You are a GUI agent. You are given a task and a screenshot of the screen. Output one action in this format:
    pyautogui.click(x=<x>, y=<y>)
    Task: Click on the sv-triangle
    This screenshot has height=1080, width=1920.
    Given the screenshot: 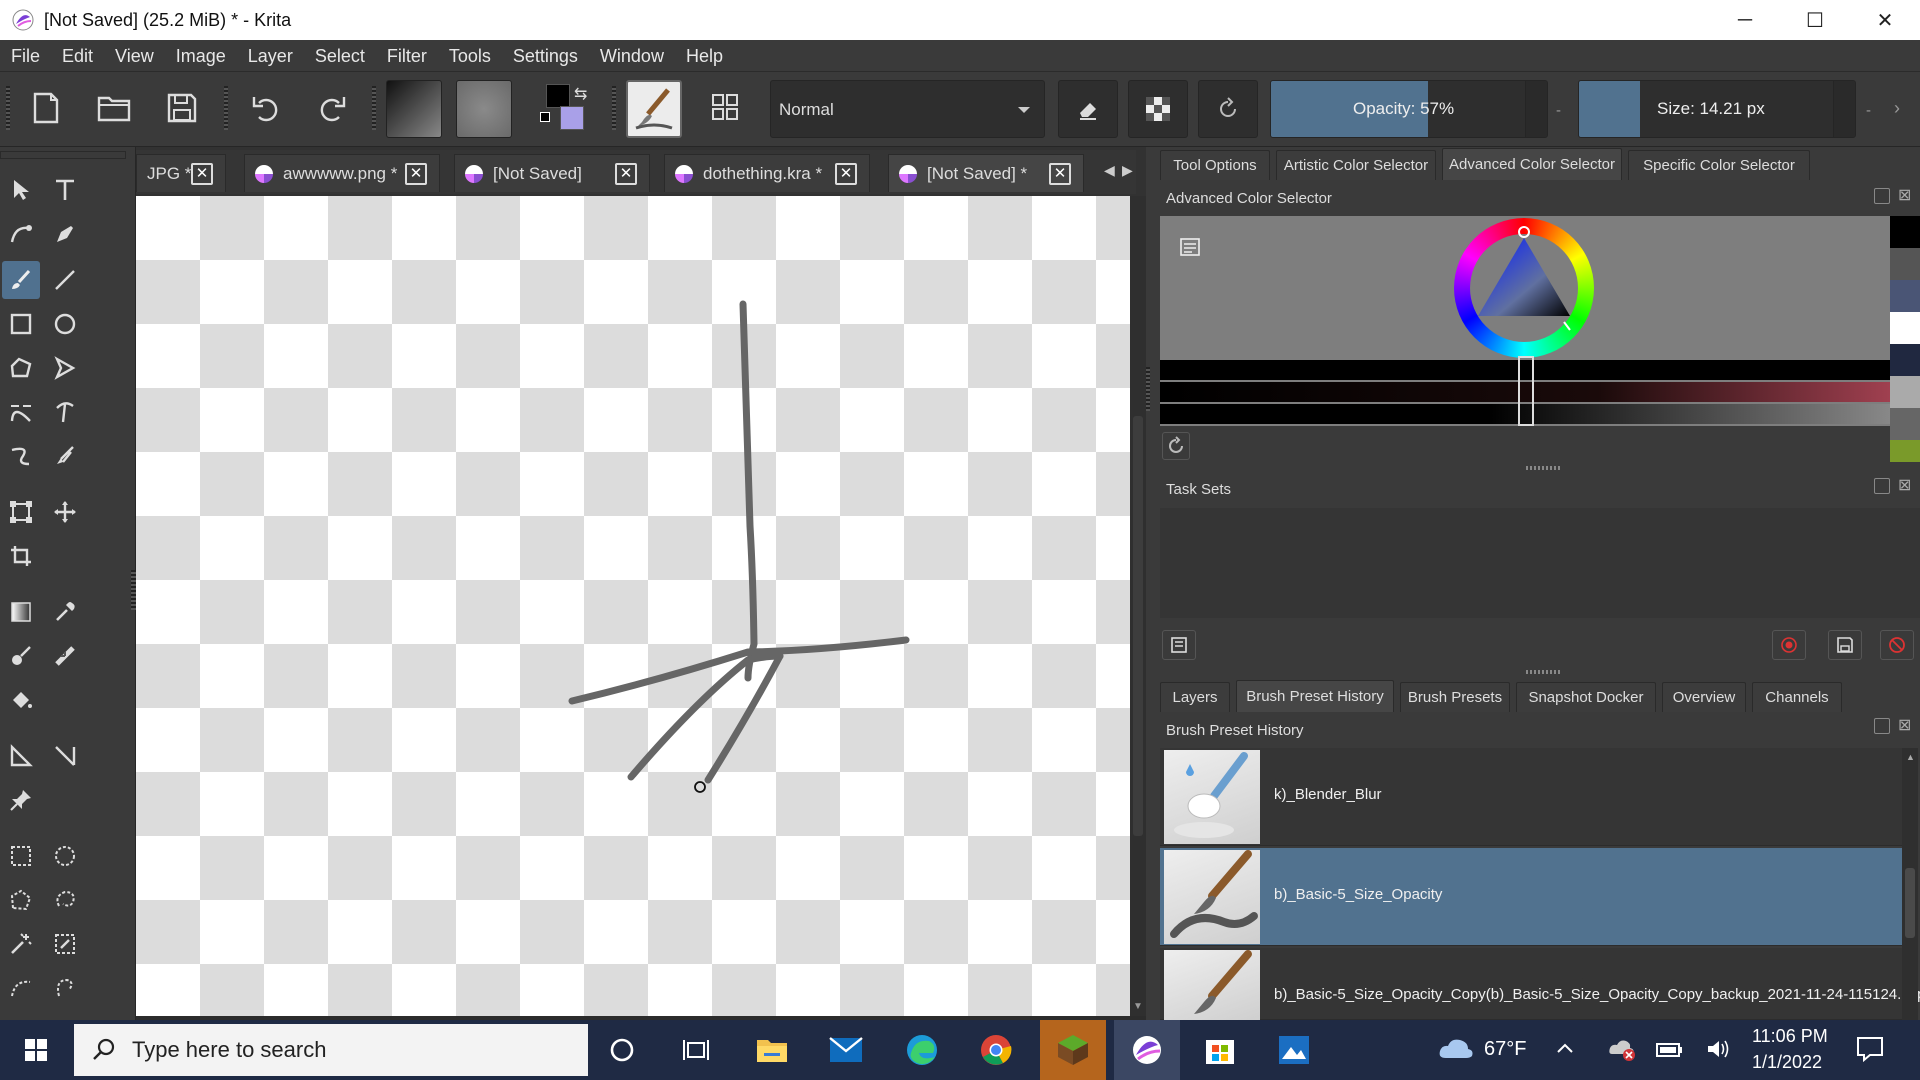 What is the action you would take?
    pyautogui.click(x=1524, y=288)
    